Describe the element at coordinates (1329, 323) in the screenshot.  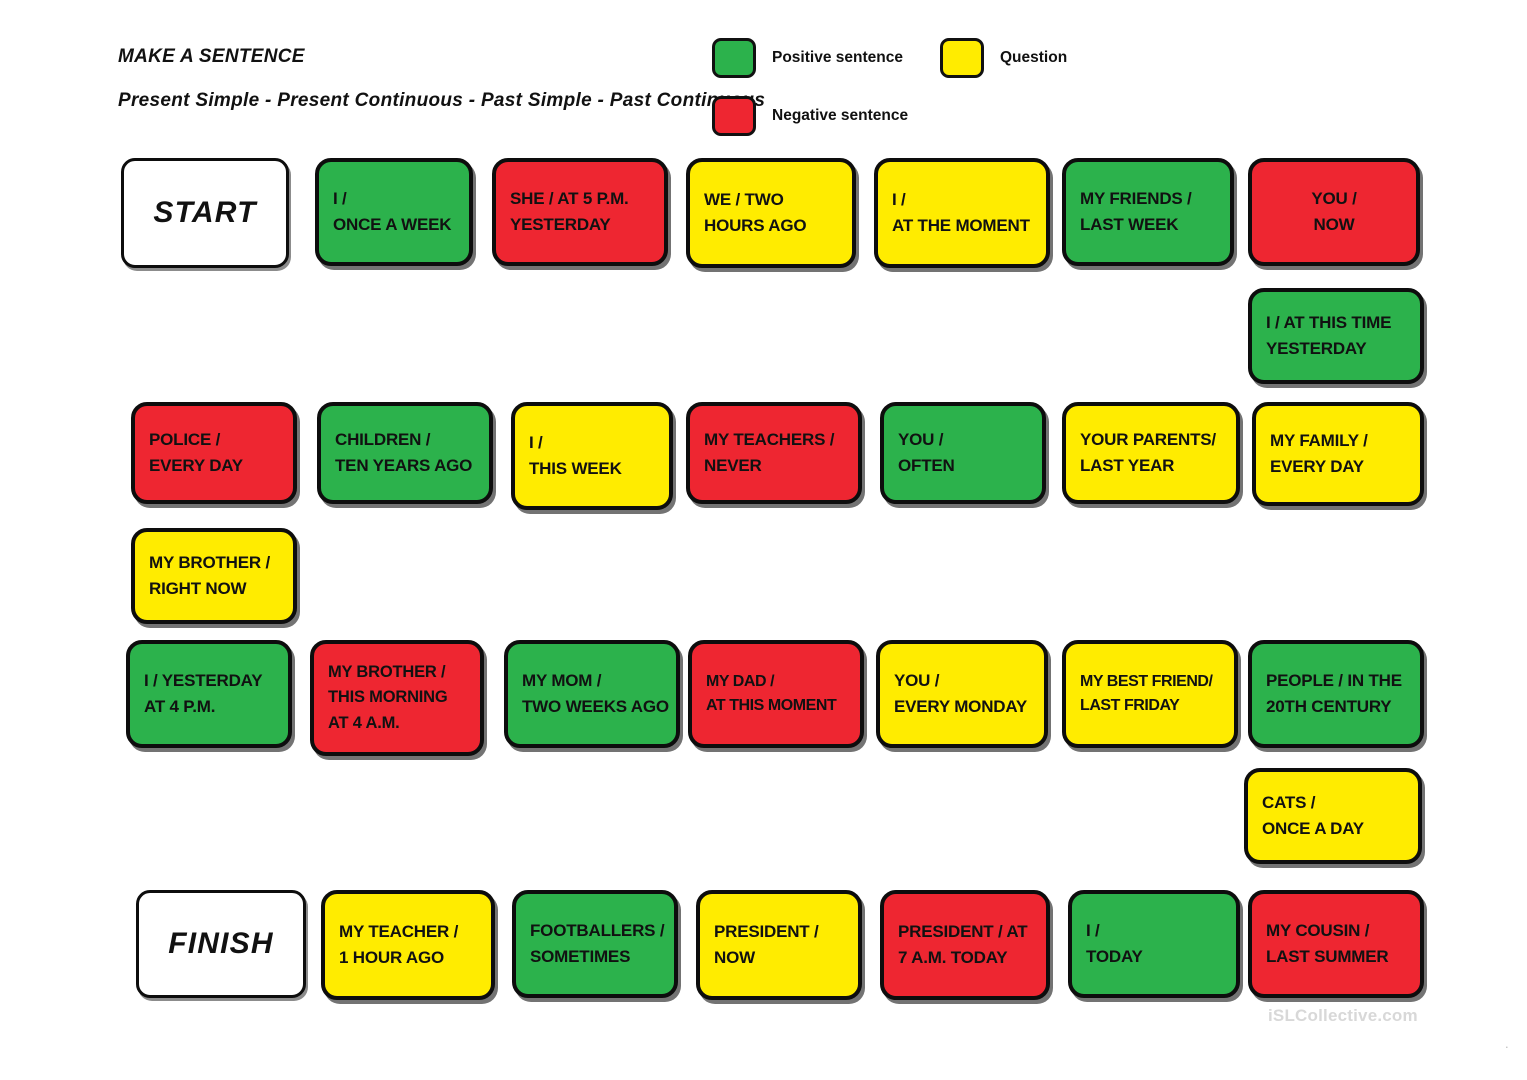
I see `card-text-line: I / AT THIS TIME` at that location.